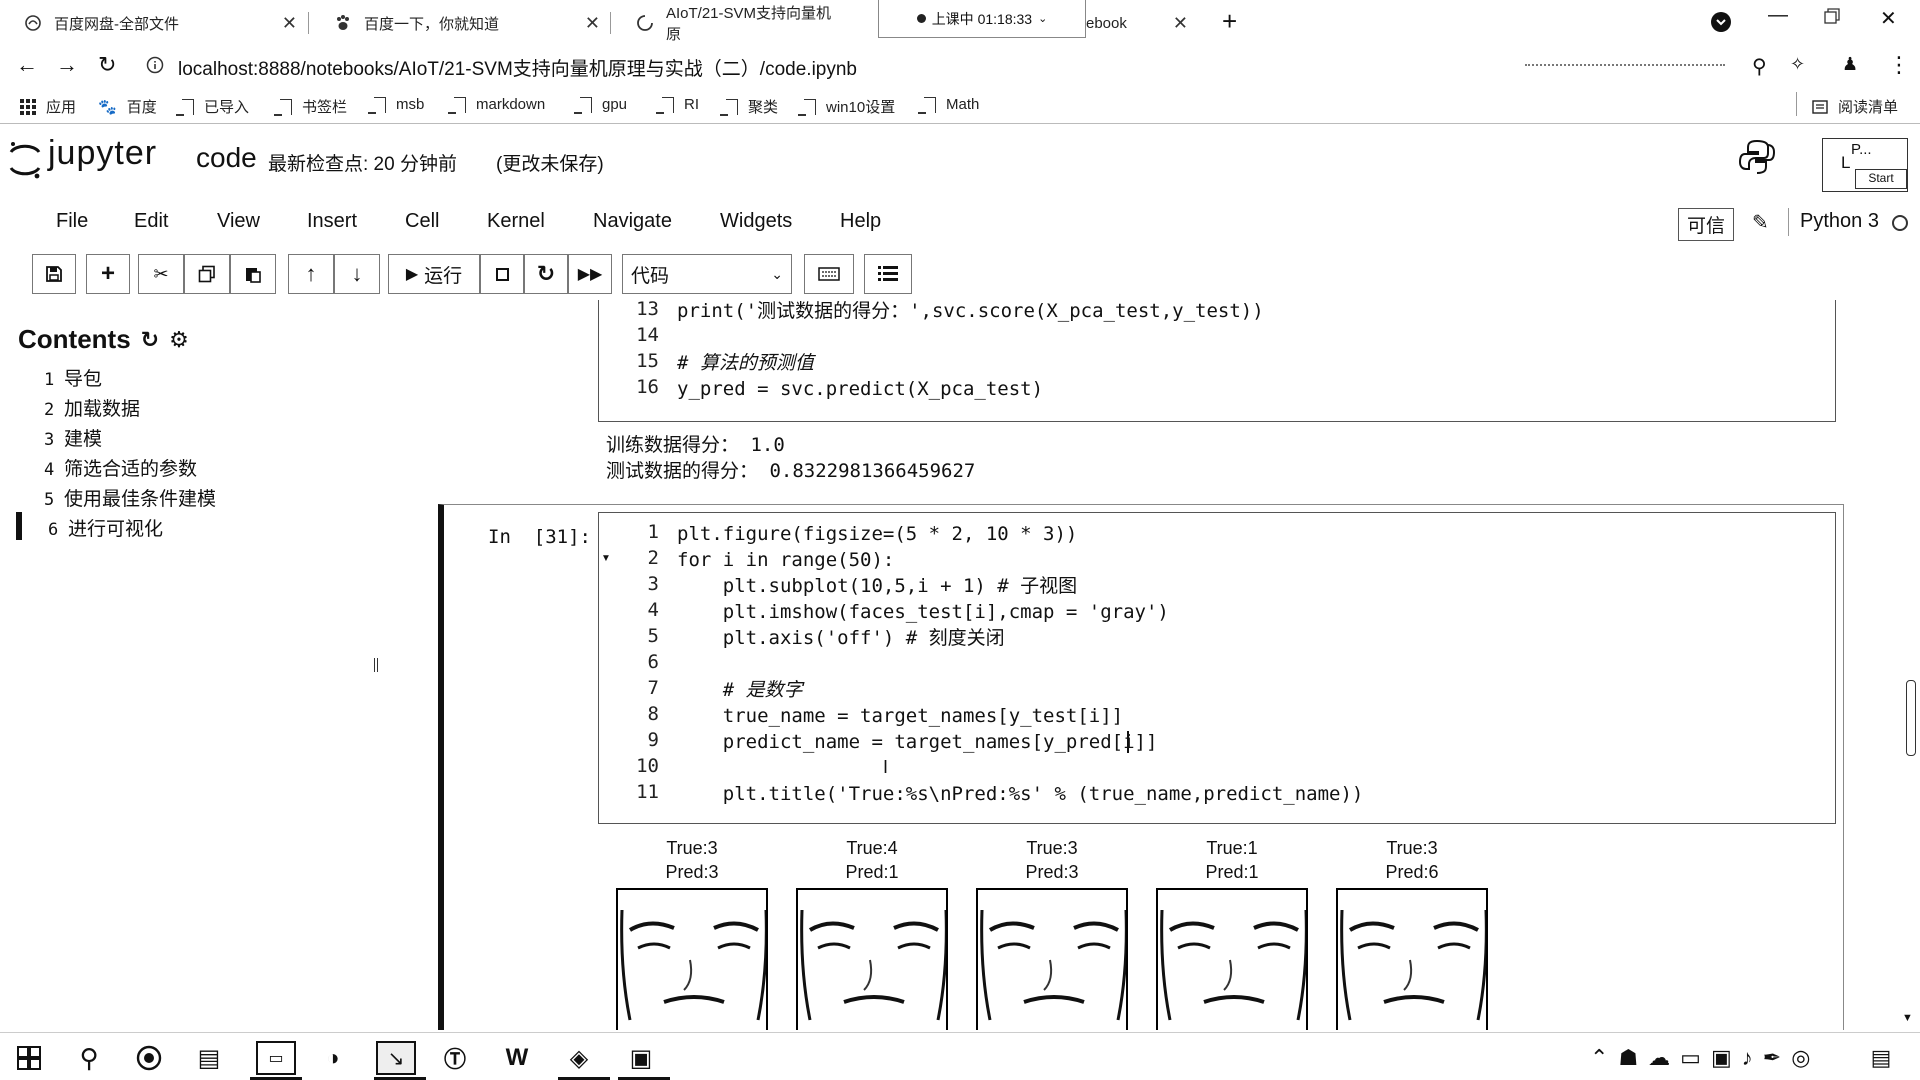 This screenshot has width=1920, height=1080. Describe the element at coordinates (1850, 64) in the screenshot. I see `account-icon: ♟` at that location.